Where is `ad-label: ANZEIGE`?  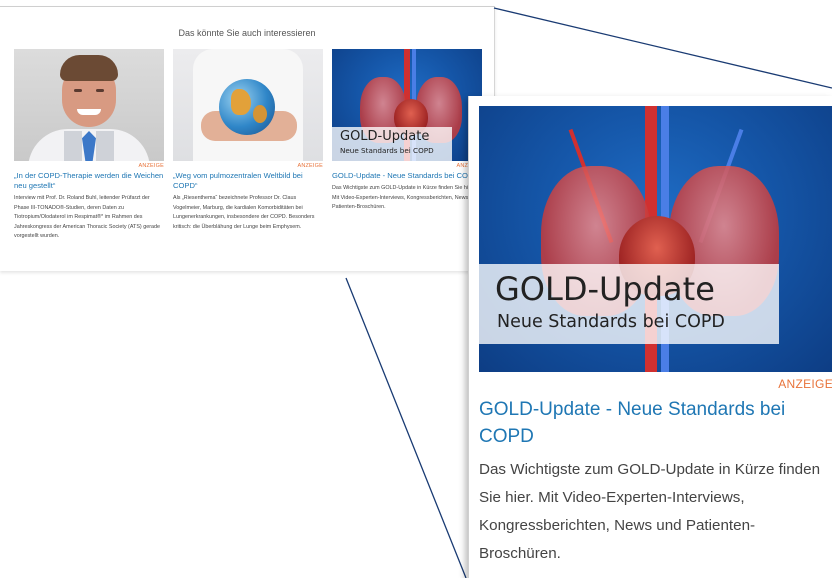 ad-label: ANZEIGE is located at coordinates (805, 384).